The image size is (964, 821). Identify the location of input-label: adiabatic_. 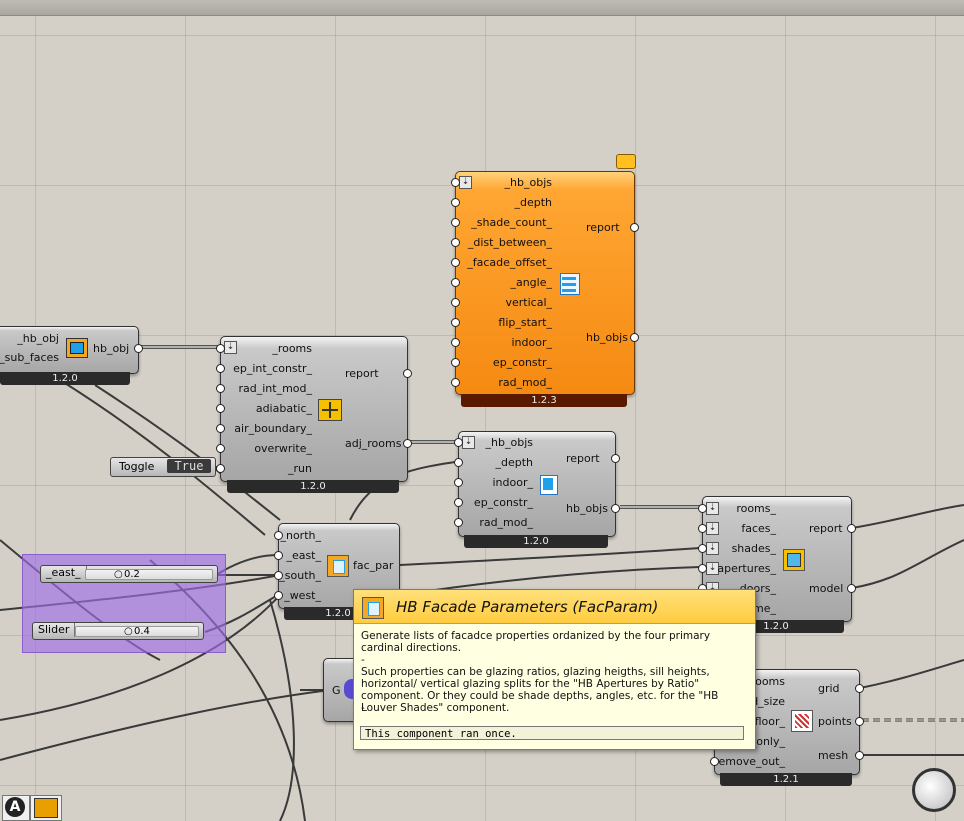
(283, 408).